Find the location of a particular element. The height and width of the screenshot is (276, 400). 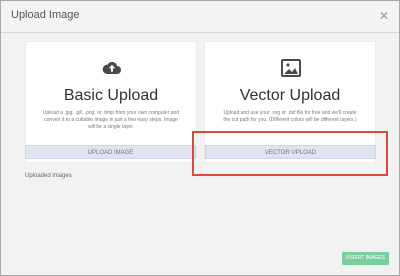

insert-images-button: INSERT IMAGES is located at coordinates (365, 258).